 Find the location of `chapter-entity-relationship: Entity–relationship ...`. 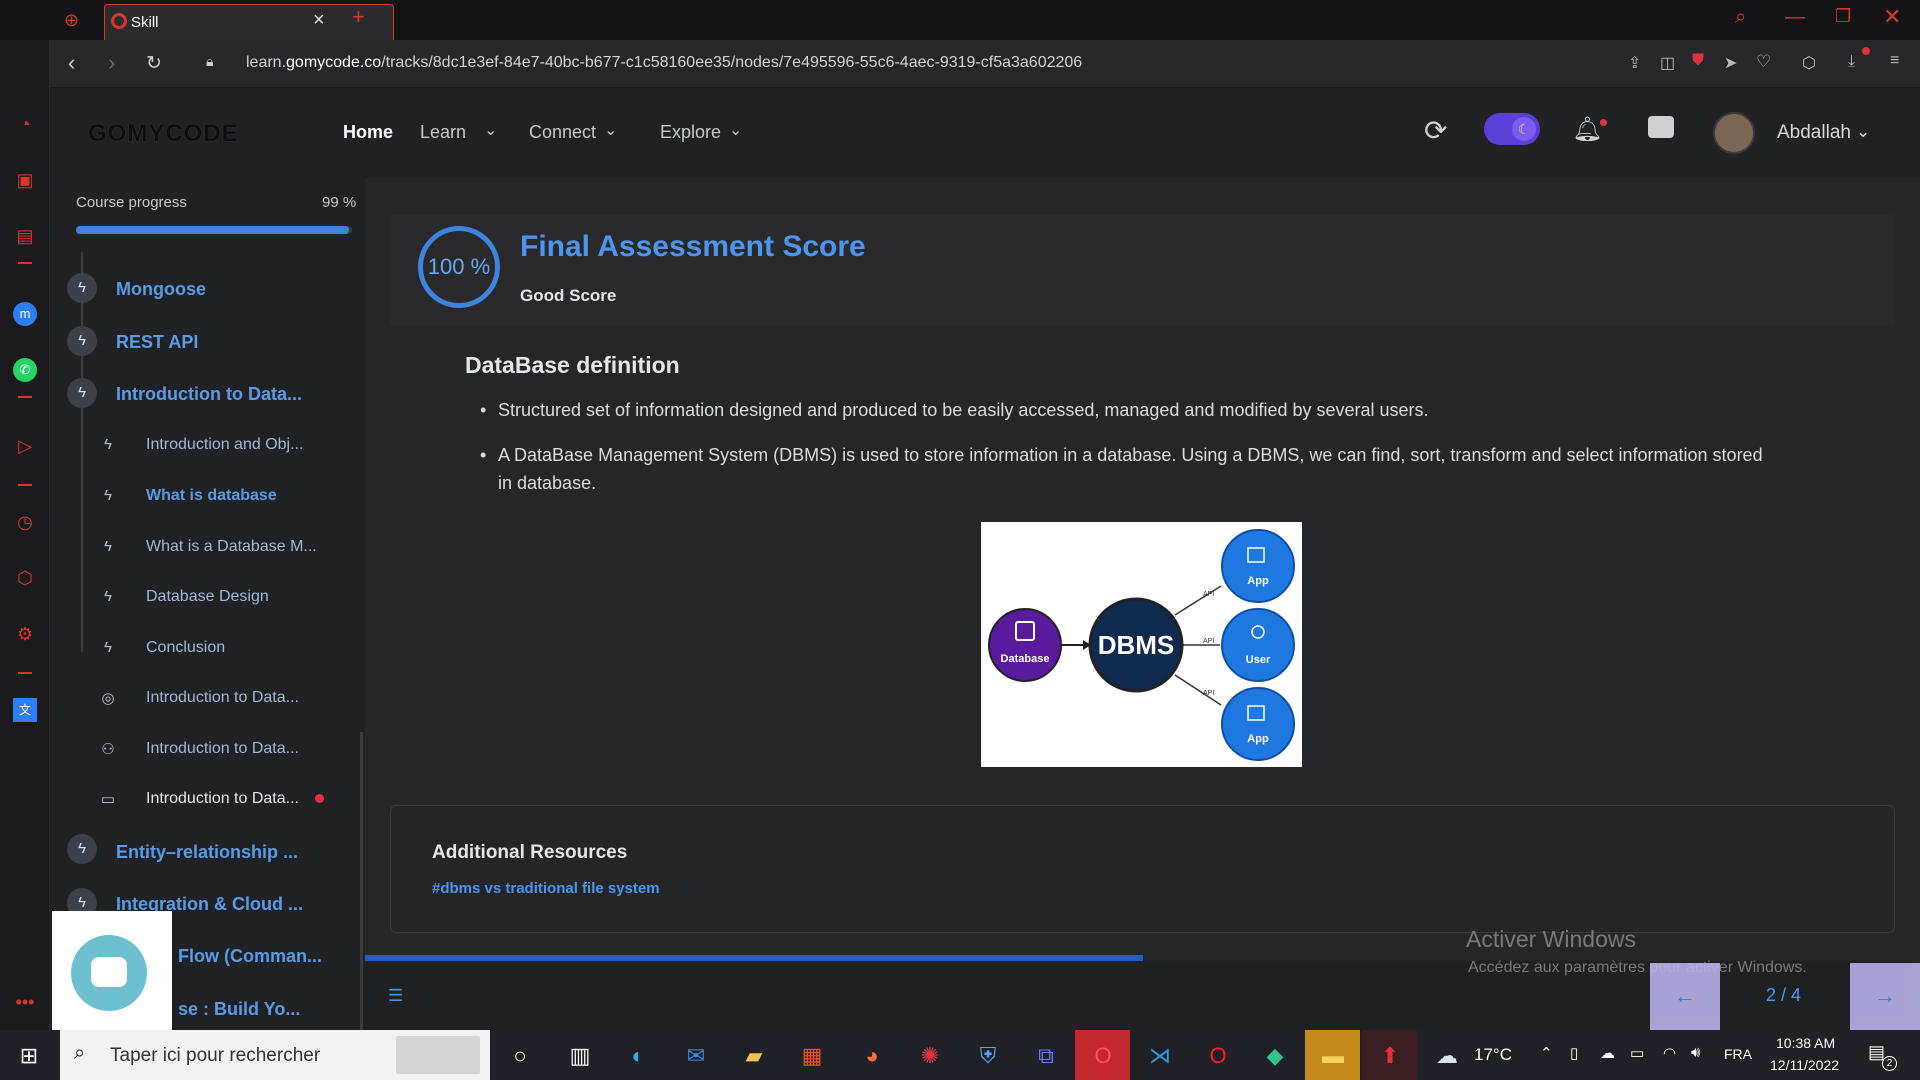

chapter-entity-relationship: Entity–relationship ... is located at coordinates (207, 852).